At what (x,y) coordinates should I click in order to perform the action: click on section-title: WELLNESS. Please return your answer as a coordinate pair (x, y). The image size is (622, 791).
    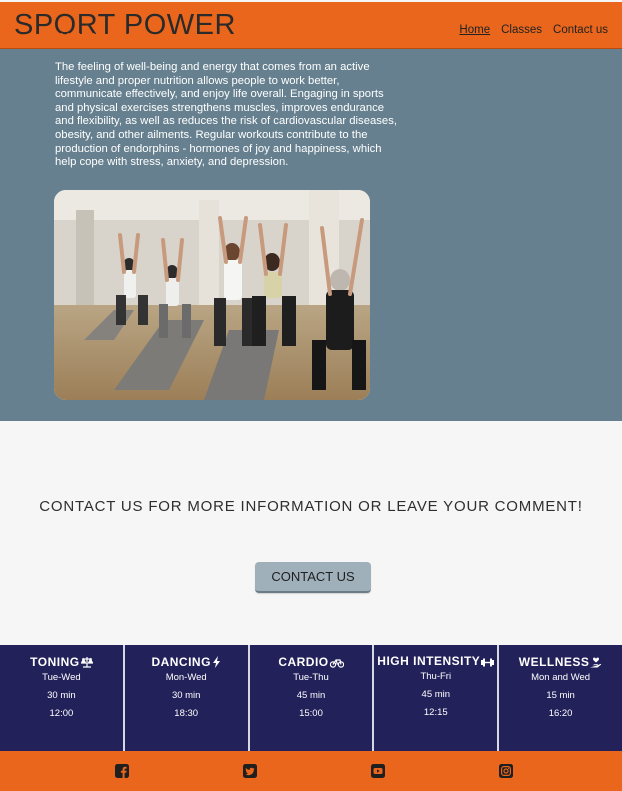
    Looking at the image, I should click on (102, 39).